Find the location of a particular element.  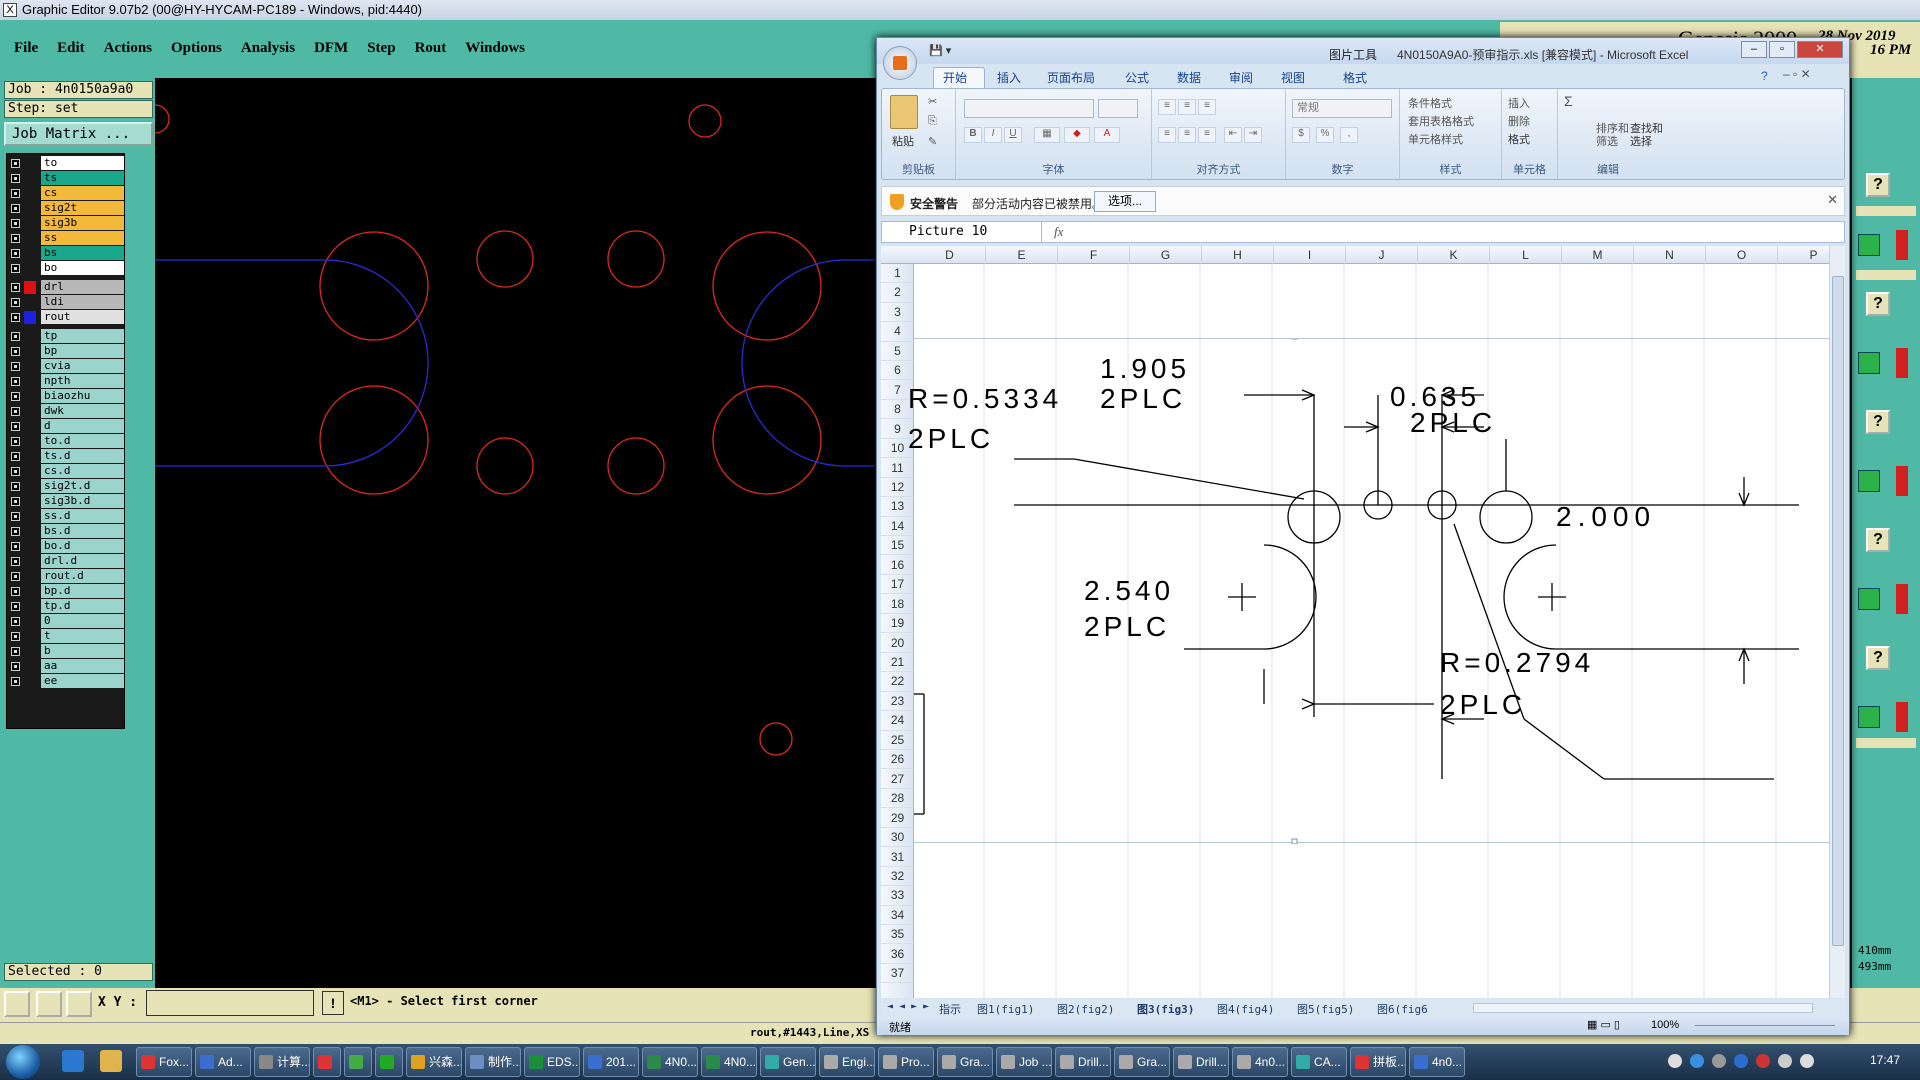

layer-name: drl.d is located at coordinates (82, 561).